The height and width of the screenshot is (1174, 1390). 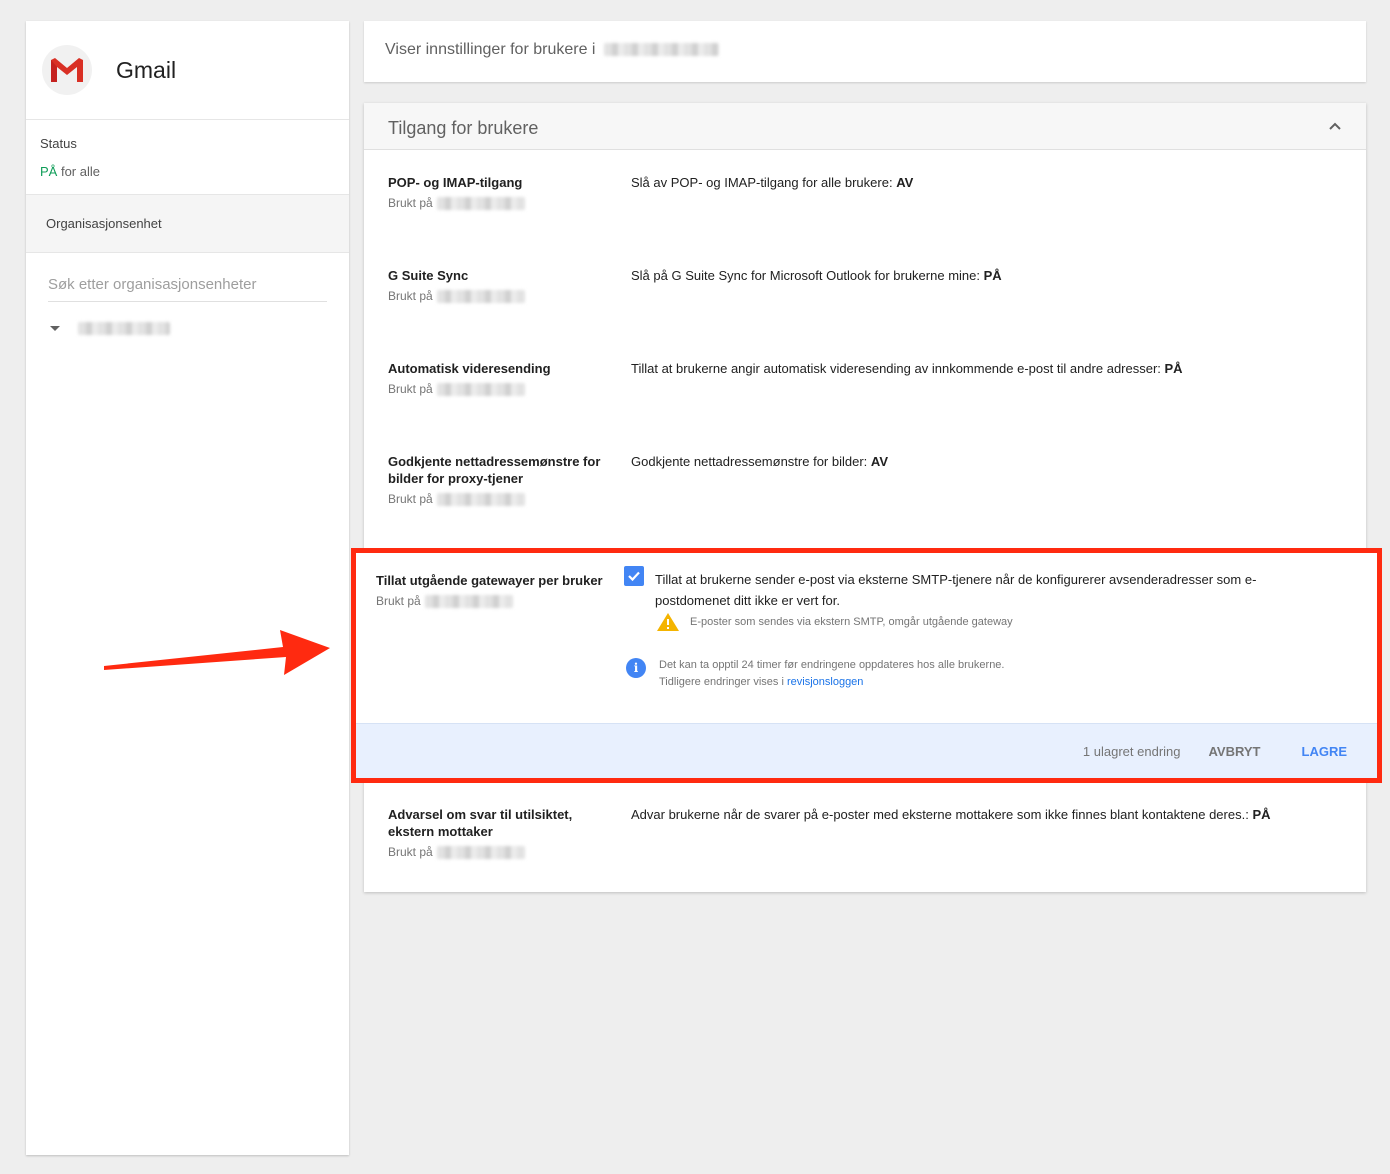 What do you see at coordinates (489, 580) in the screenshot?
I see `setting-title: Tillat utgående gatewayer per bruker` at bounding box center [489, 580].